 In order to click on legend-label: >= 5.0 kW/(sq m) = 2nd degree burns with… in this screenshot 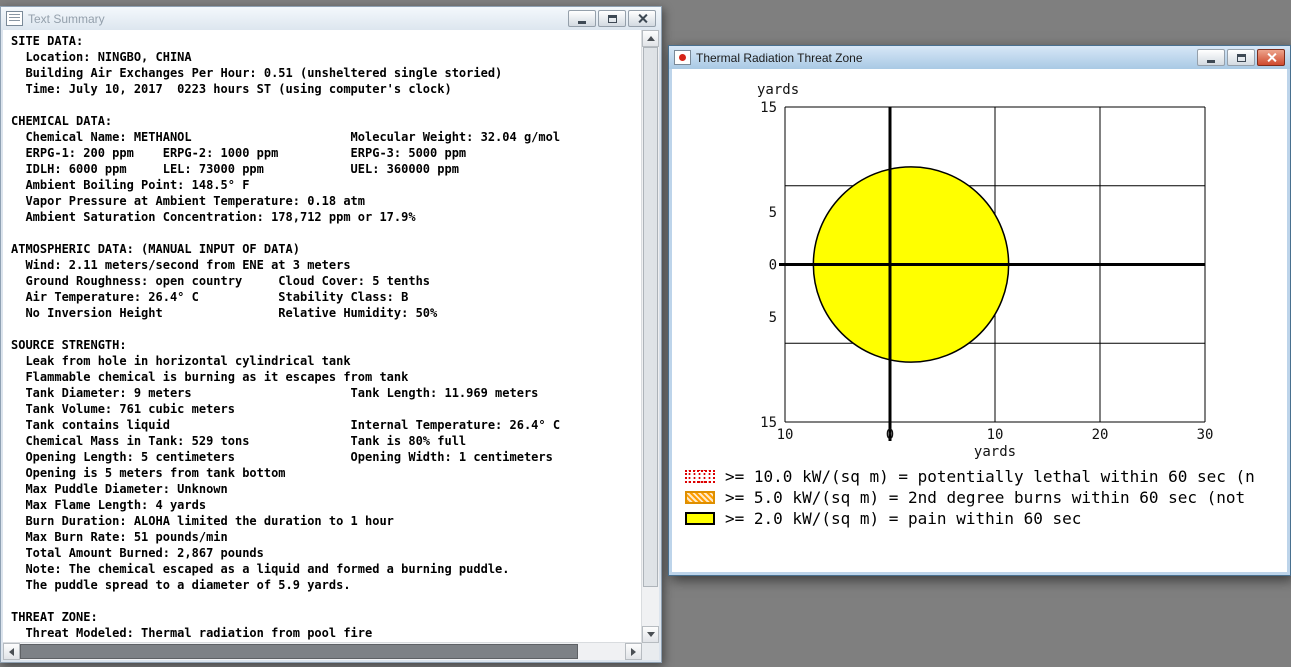, I will do `click(985, 497)`.